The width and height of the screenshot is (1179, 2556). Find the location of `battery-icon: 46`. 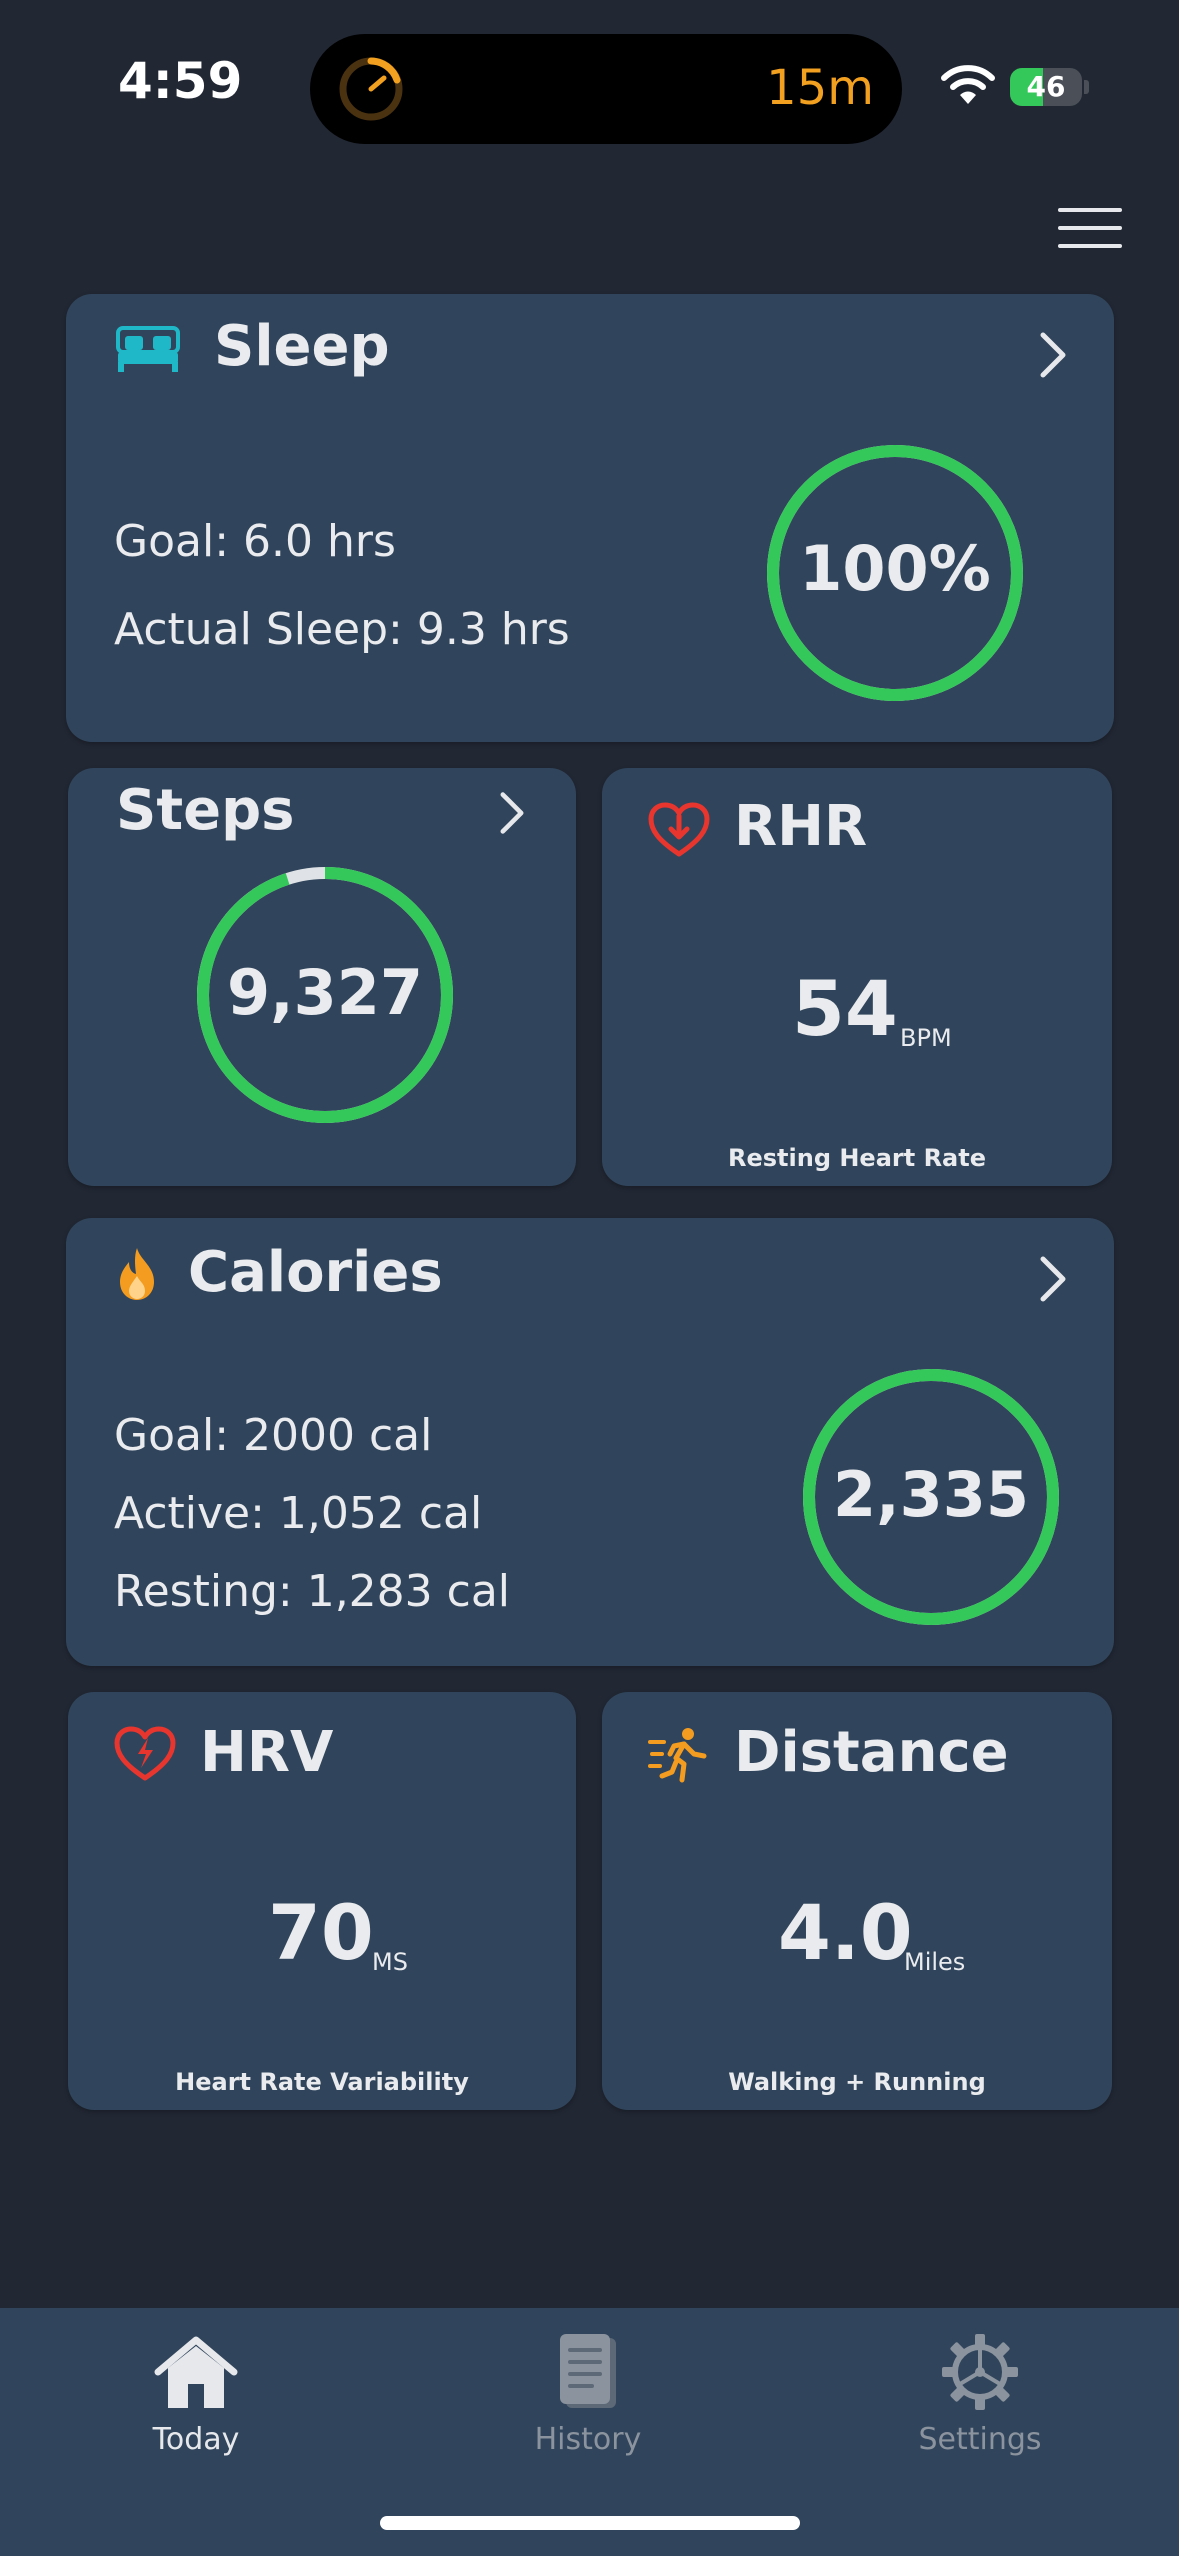

battery-icon: 46 is located at coordinates (1046, 87).